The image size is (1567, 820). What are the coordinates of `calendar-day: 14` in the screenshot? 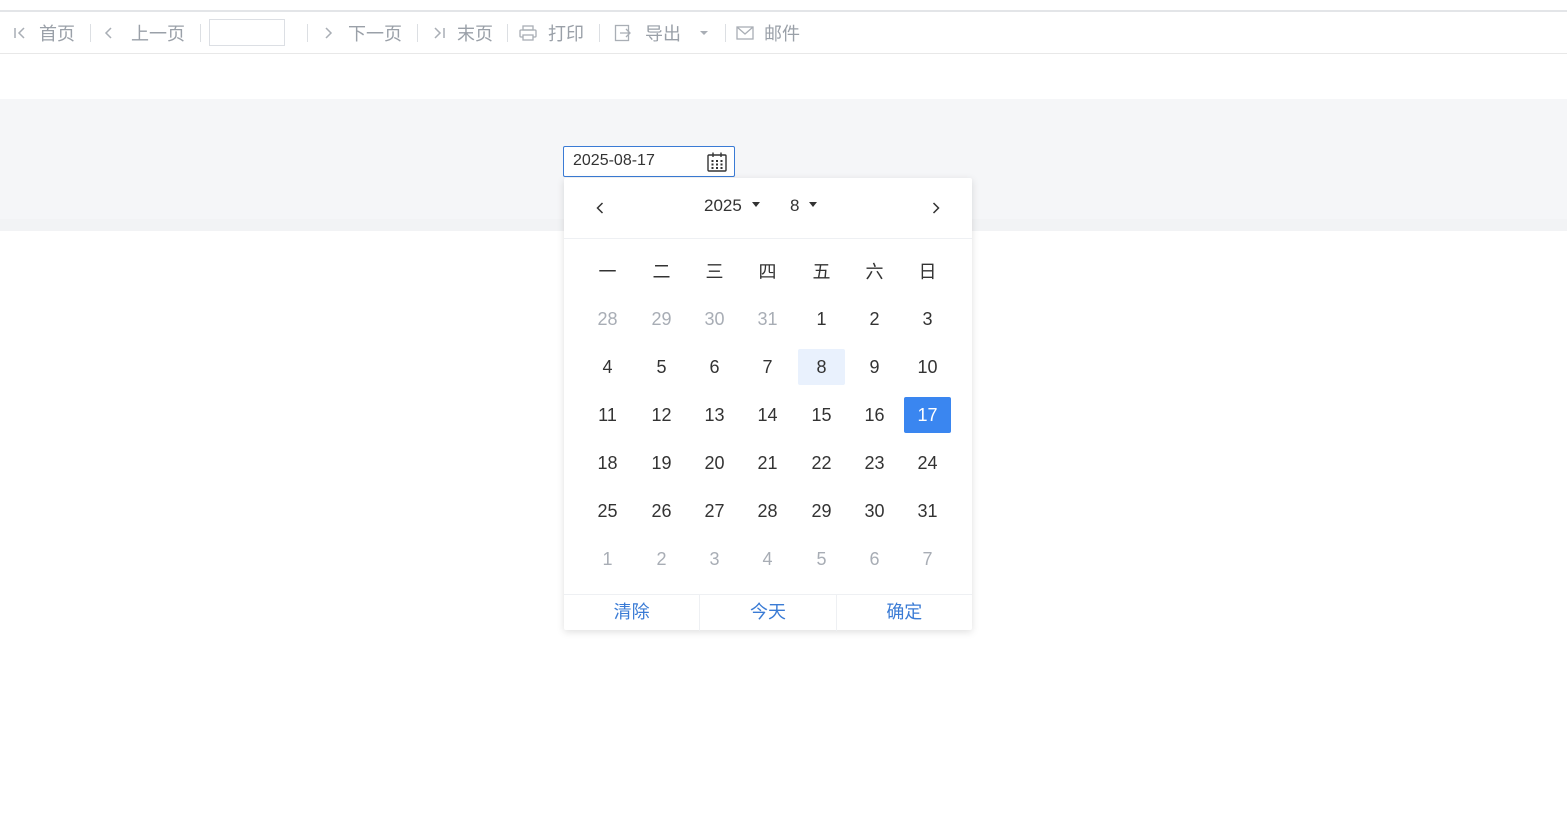 It's located at (767, 415).